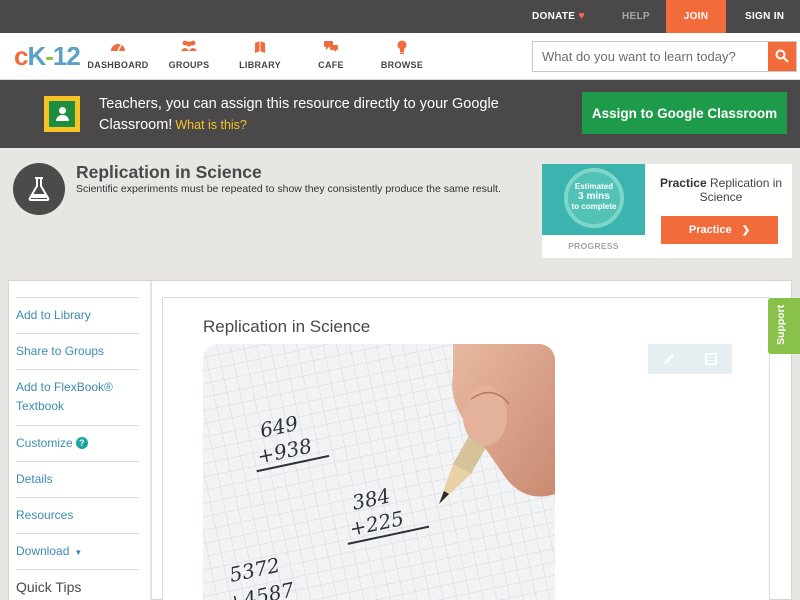 Image resolution: width=800 pixels, height=600 pixels. What do you see at coordinates (77, 511) in the screenshot?
I see `sidebar-item-resources: Resources` at bounding box center [77, 511].